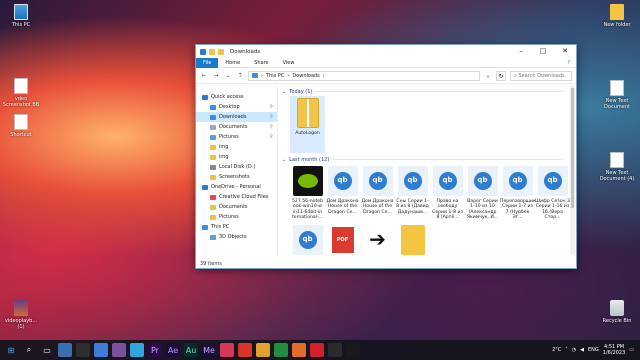 This screenshot has height=360, width=640. Describe the element at coordinates (617, 308) in the screenshot. I see `recycle-bin-icon` at that location.